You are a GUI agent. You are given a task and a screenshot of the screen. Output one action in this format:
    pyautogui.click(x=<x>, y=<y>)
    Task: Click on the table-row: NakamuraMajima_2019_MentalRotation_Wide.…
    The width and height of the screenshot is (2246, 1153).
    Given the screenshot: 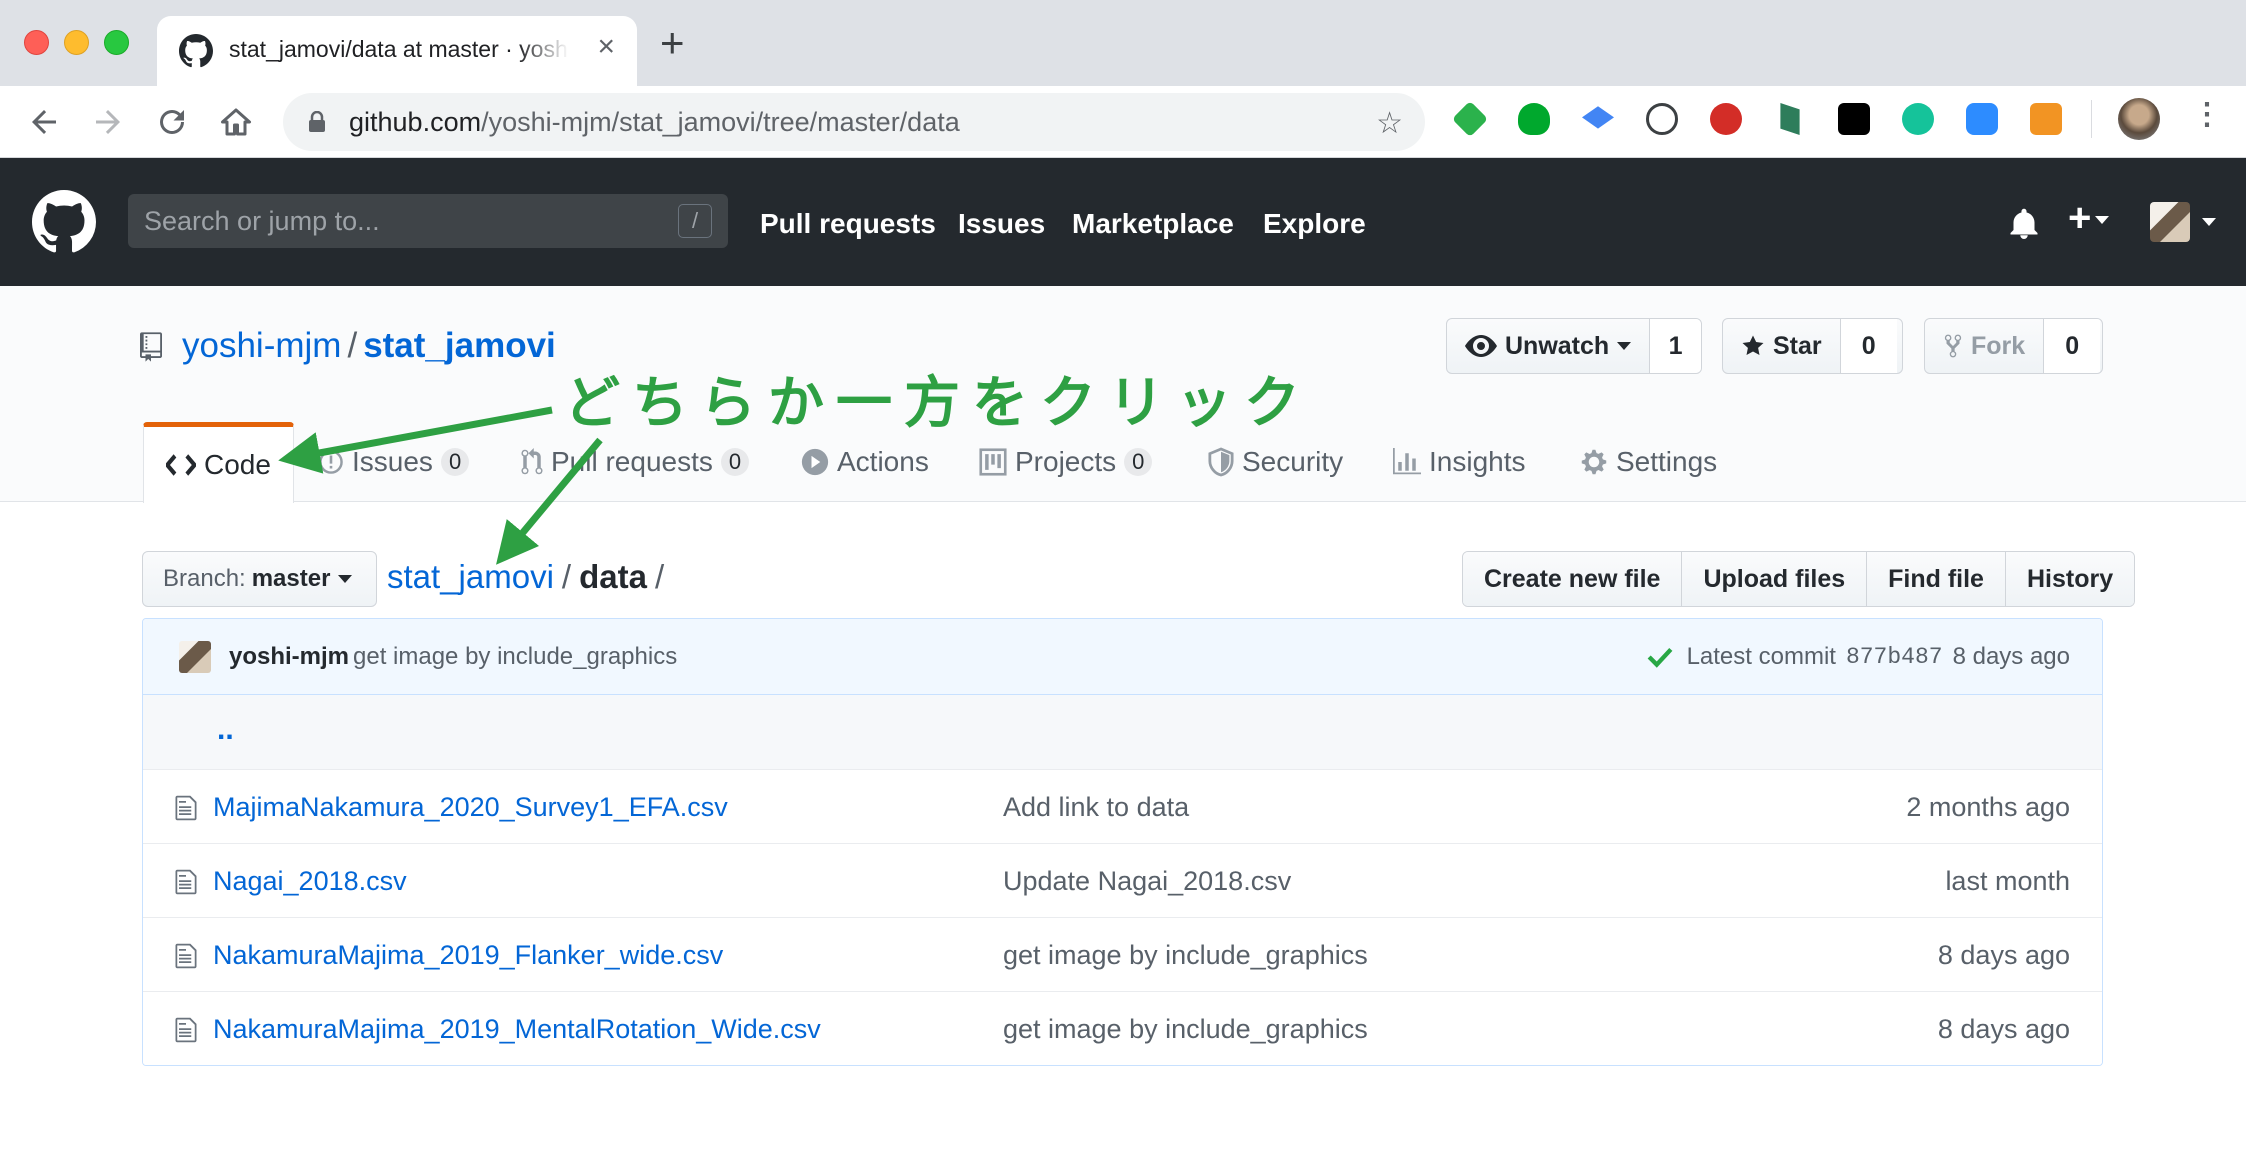 What is the action you would take?
    pyautogui.click(x=1122, y=1028)
    